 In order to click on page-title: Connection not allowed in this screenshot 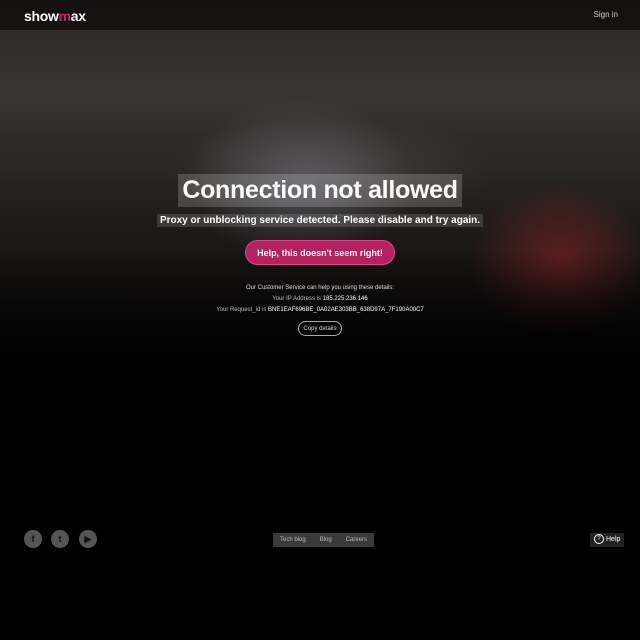, I will do `click(320, 190)`.